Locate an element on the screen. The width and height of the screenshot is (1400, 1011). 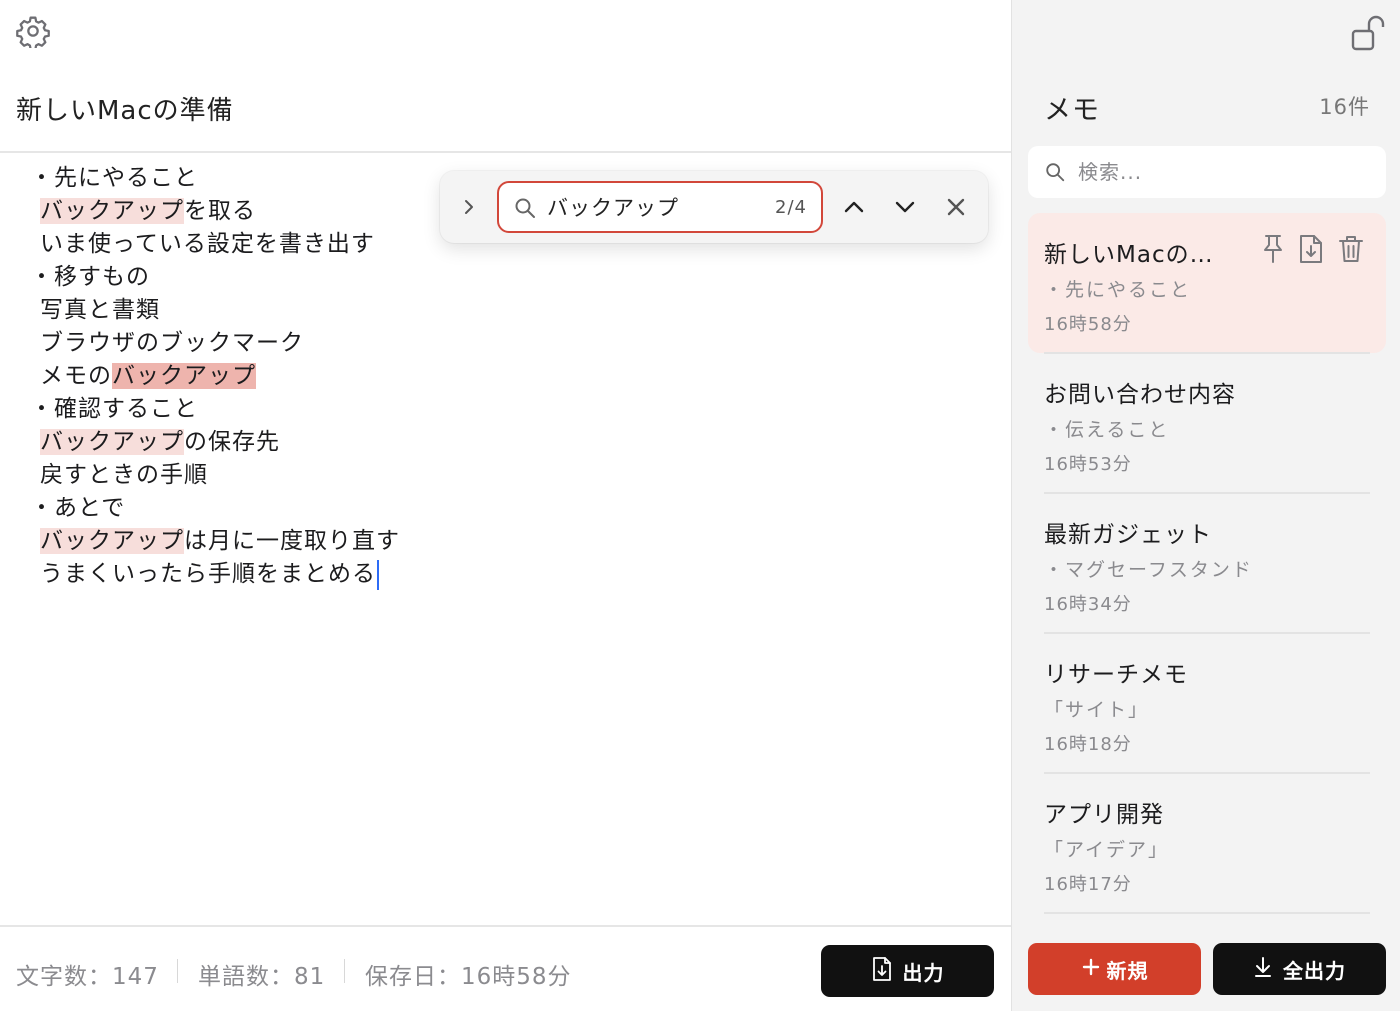
note-list-item: リサーチメモ「サイト」 16時18分 is located at coordinates (1207, 703).